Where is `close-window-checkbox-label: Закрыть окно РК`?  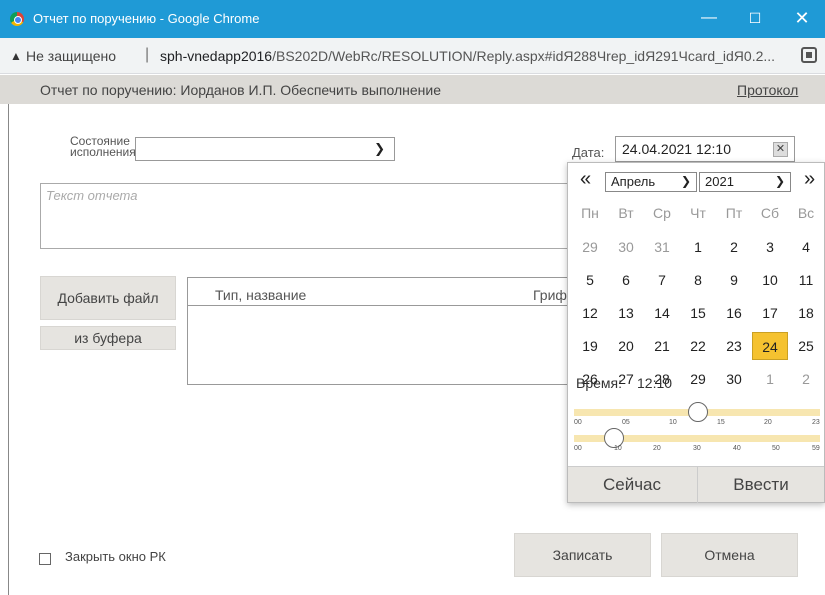 close-window-checkbox-label: Закрыть окно РК is located at coordinates (115, 556).